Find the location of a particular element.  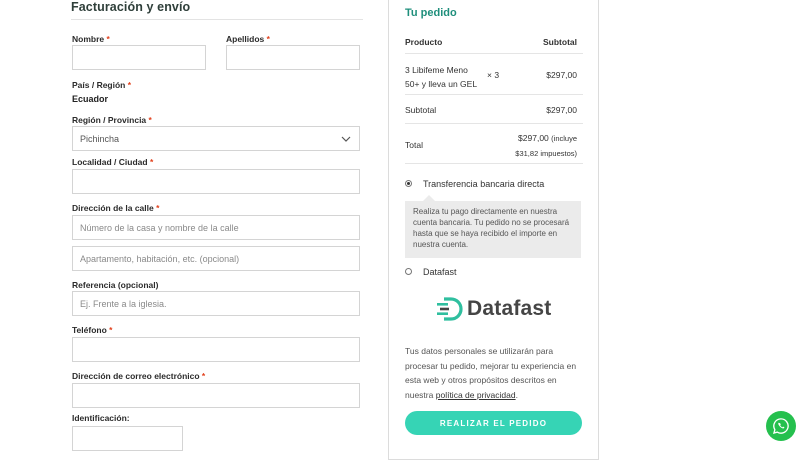

total-label: Total is located at coordinates (414, 145).